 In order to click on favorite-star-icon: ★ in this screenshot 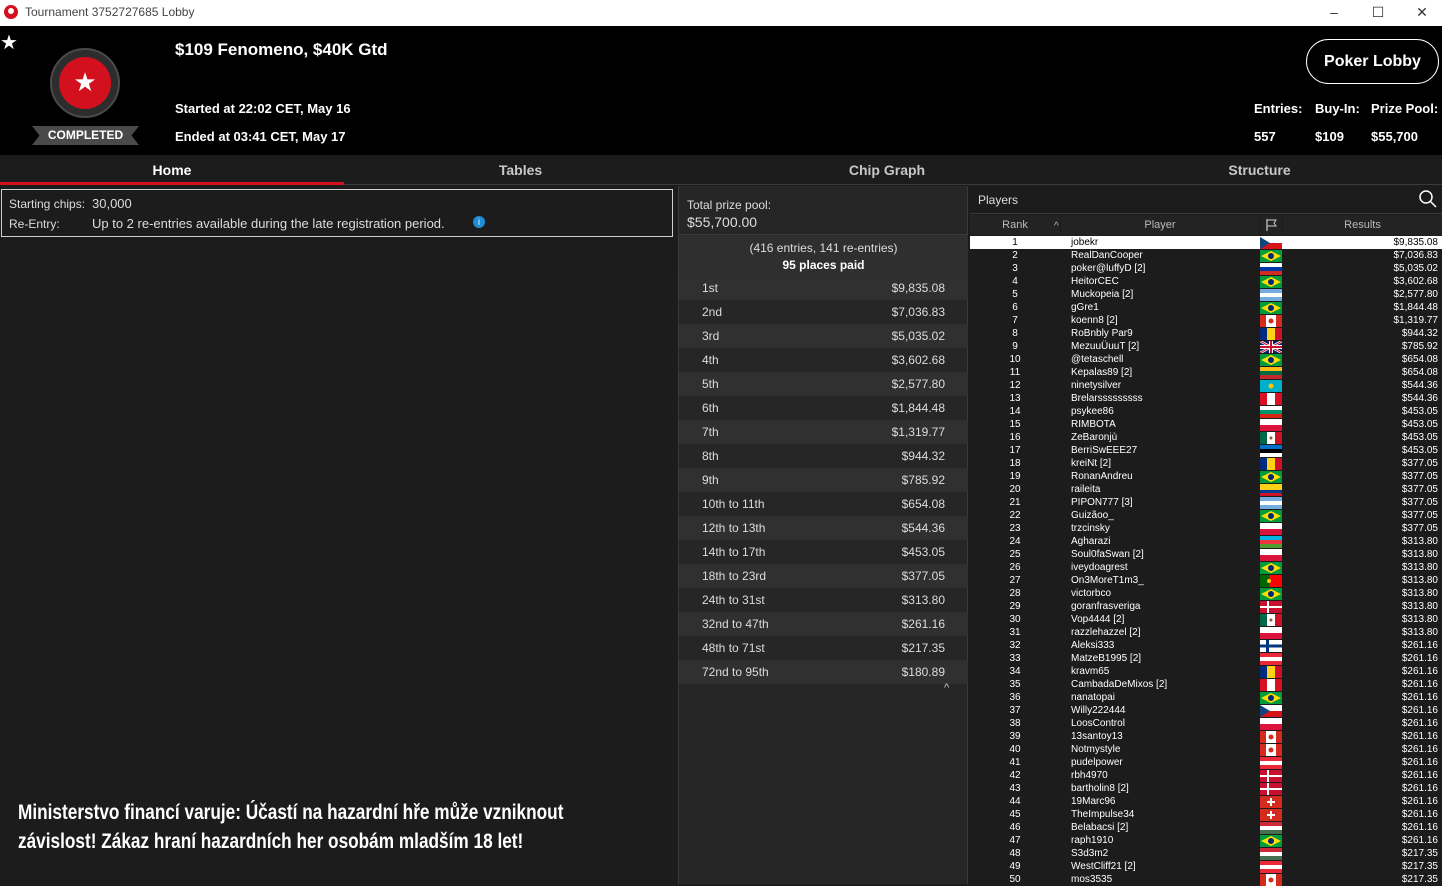, I will do `click(9, 42)`.